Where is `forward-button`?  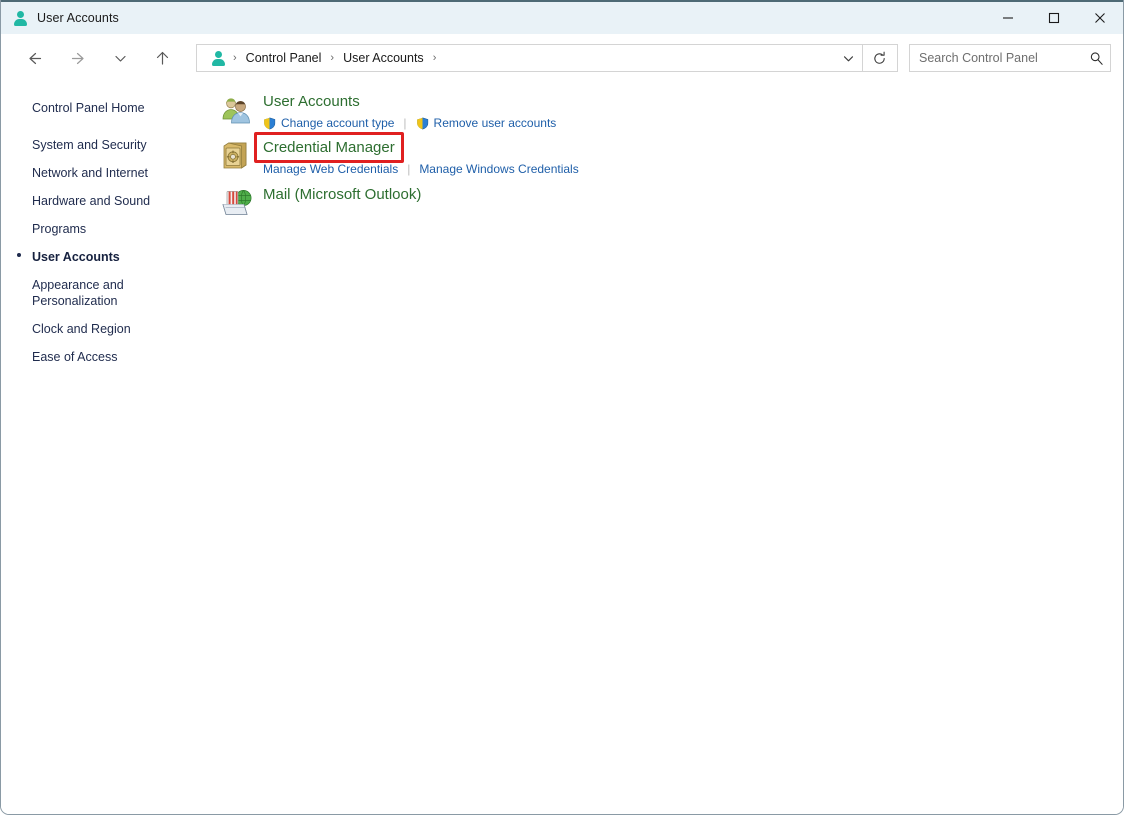
forward-button is located at coordinates (78, 58).